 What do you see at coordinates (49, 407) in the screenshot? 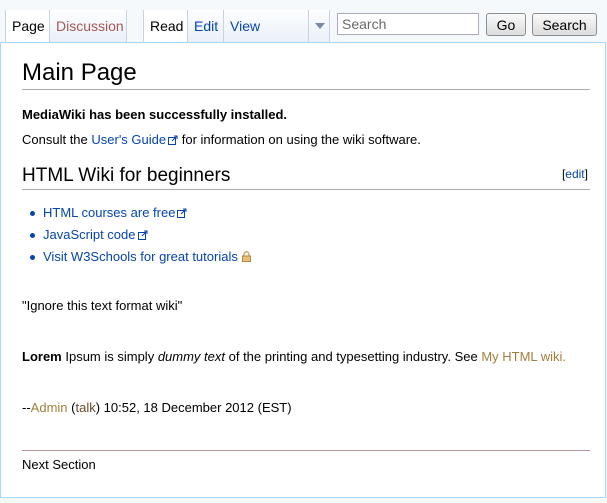
I see `admin-user-link: Admin` at bounding box center [49, 407].